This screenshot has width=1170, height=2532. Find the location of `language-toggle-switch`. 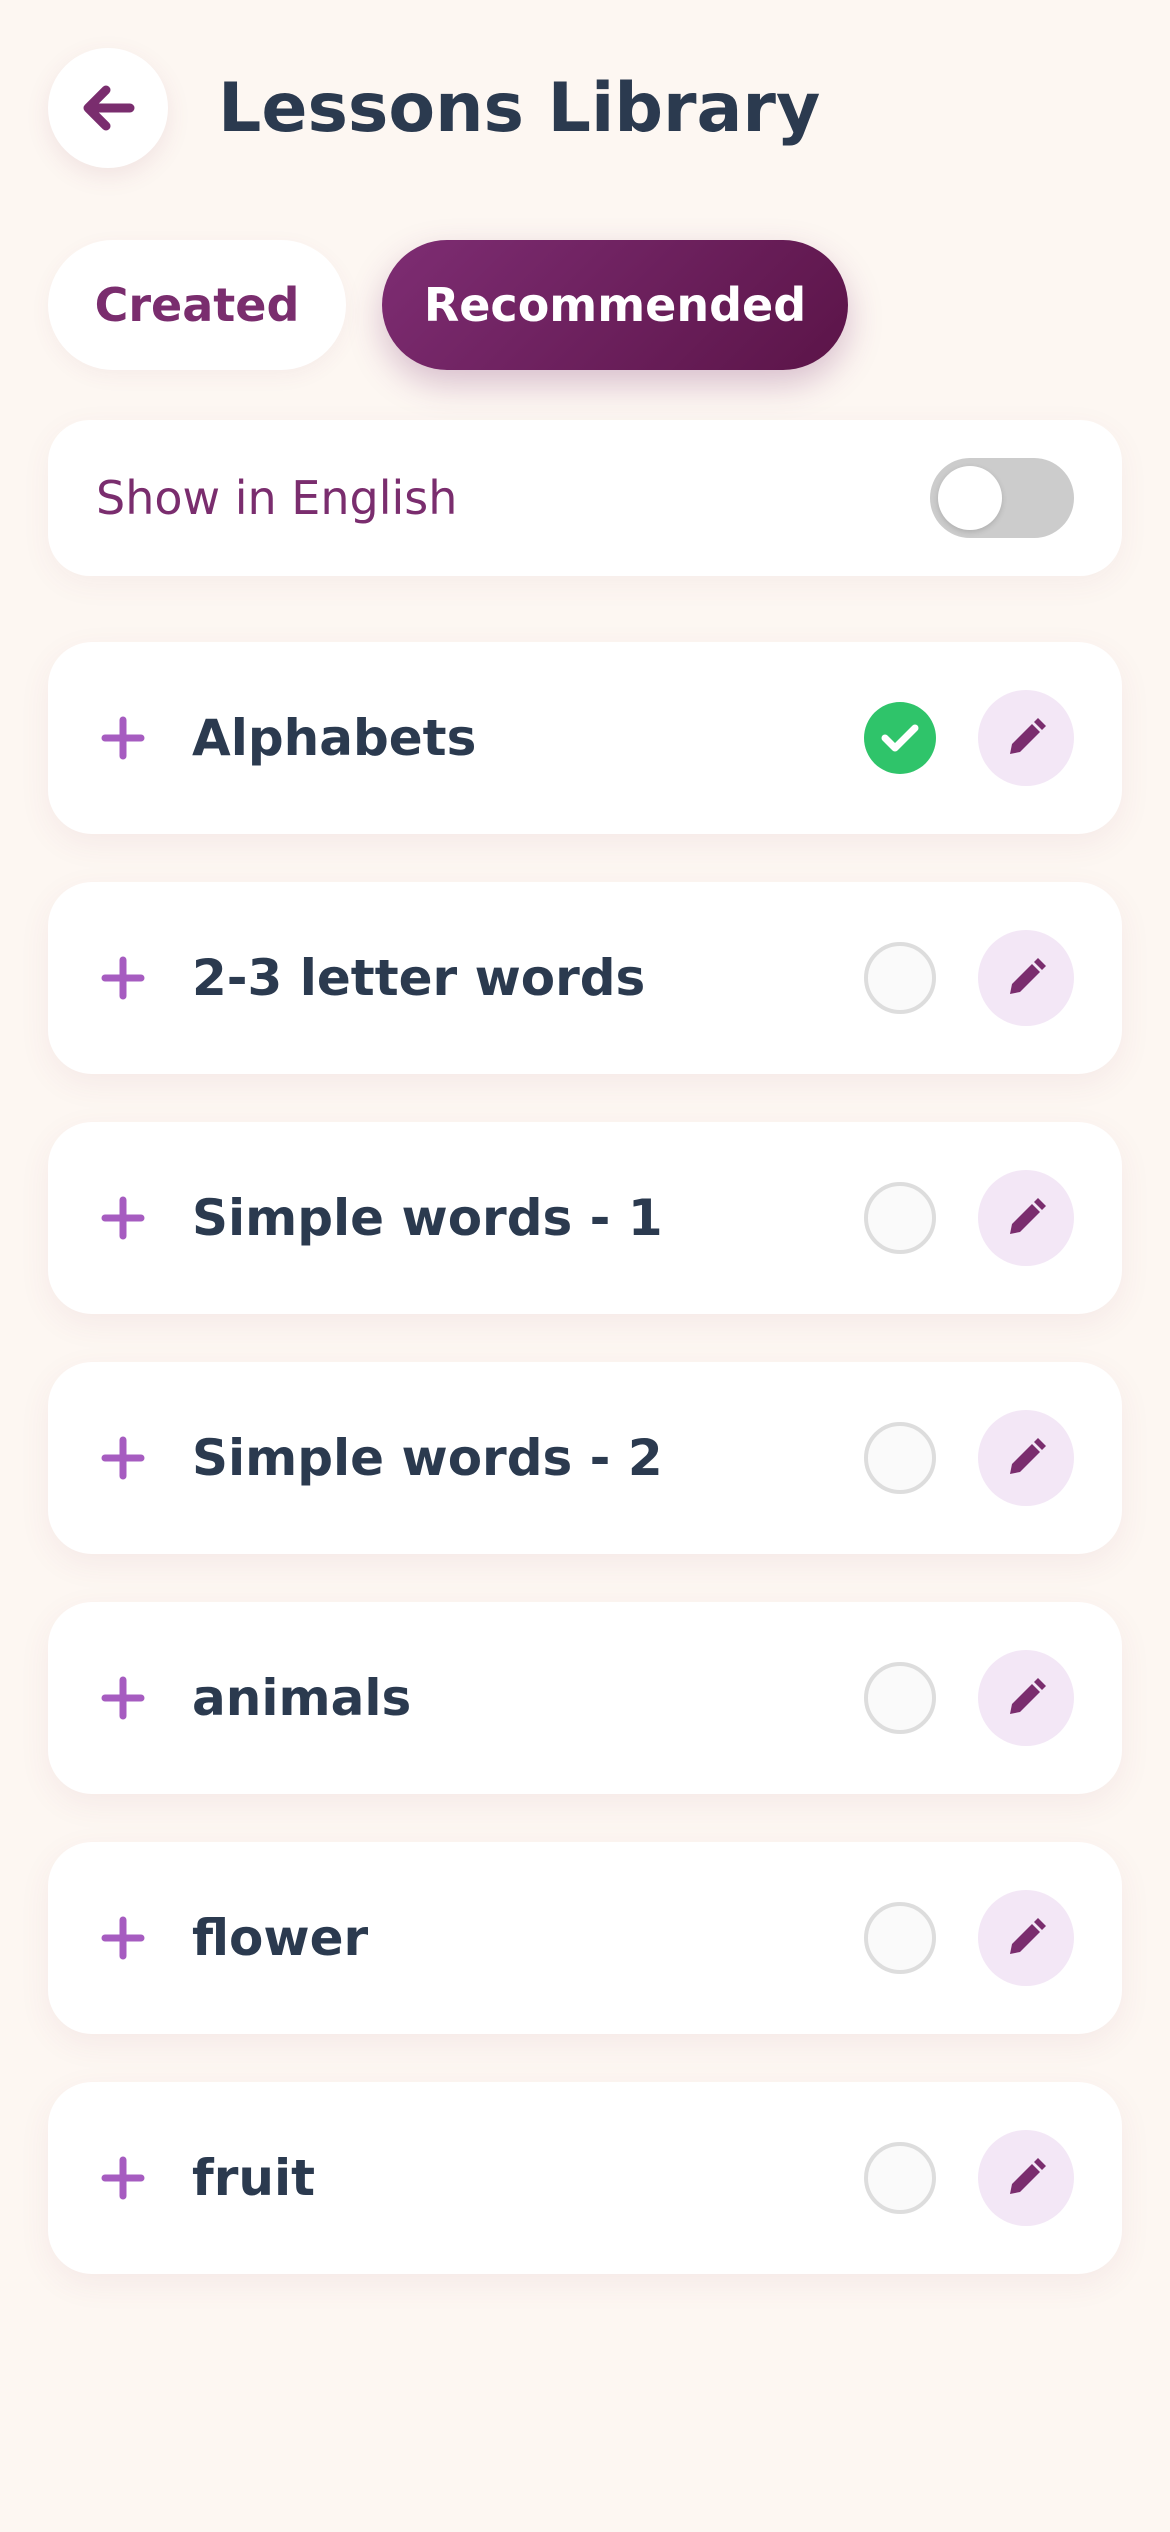

language-toggle-switch is located at coordinates (1002, 498).